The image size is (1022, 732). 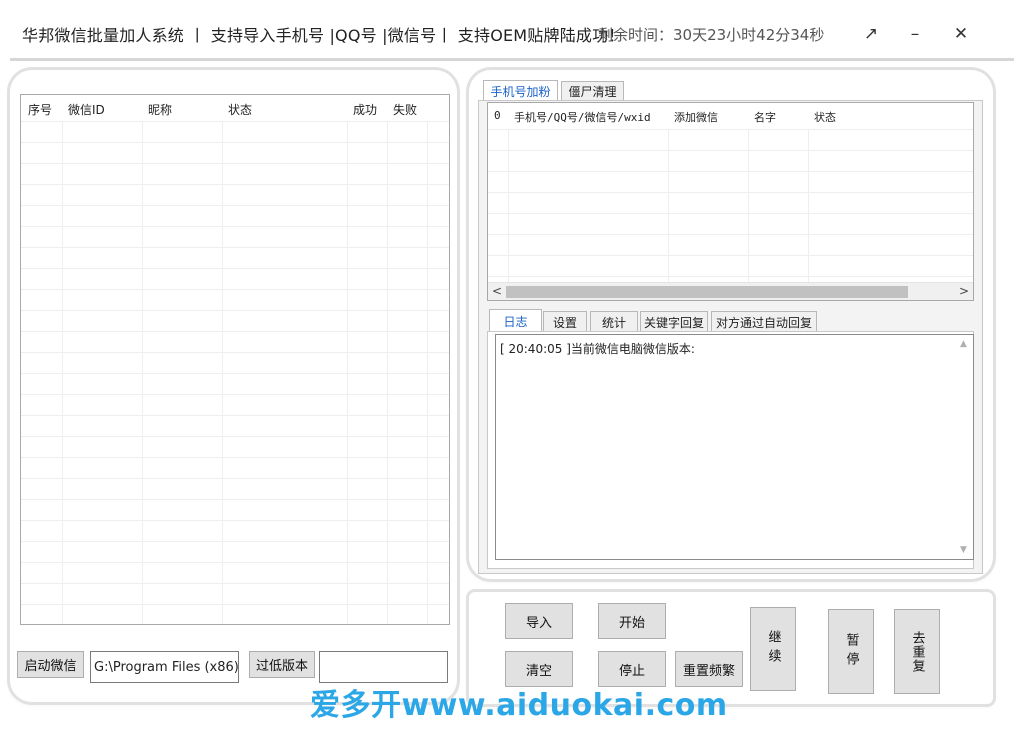 What do you see at coordinates (632, 621) in the screenshot?
I see `start-button: 开始` at bounding box center [632, 621].